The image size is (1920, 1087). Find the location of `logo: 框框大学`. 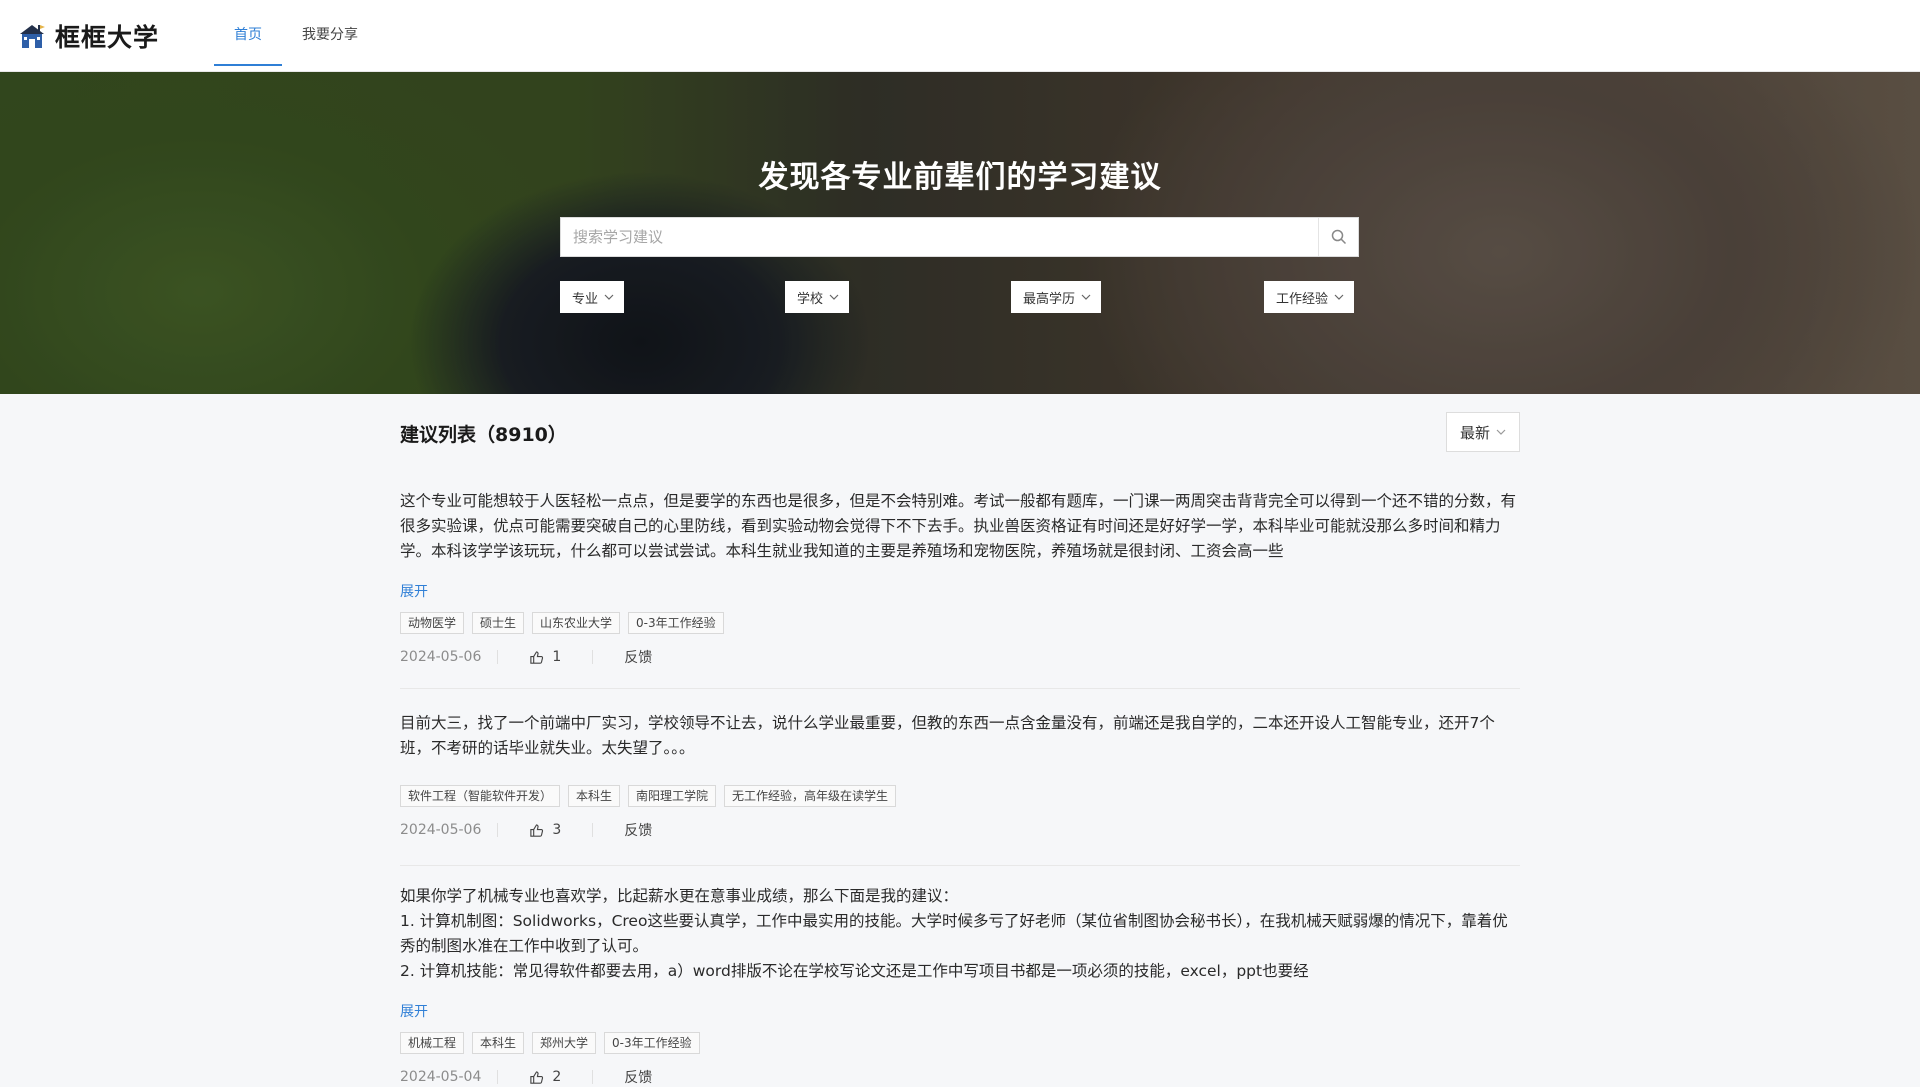

logo: 框框大学 is located at coordinates (88, 36).